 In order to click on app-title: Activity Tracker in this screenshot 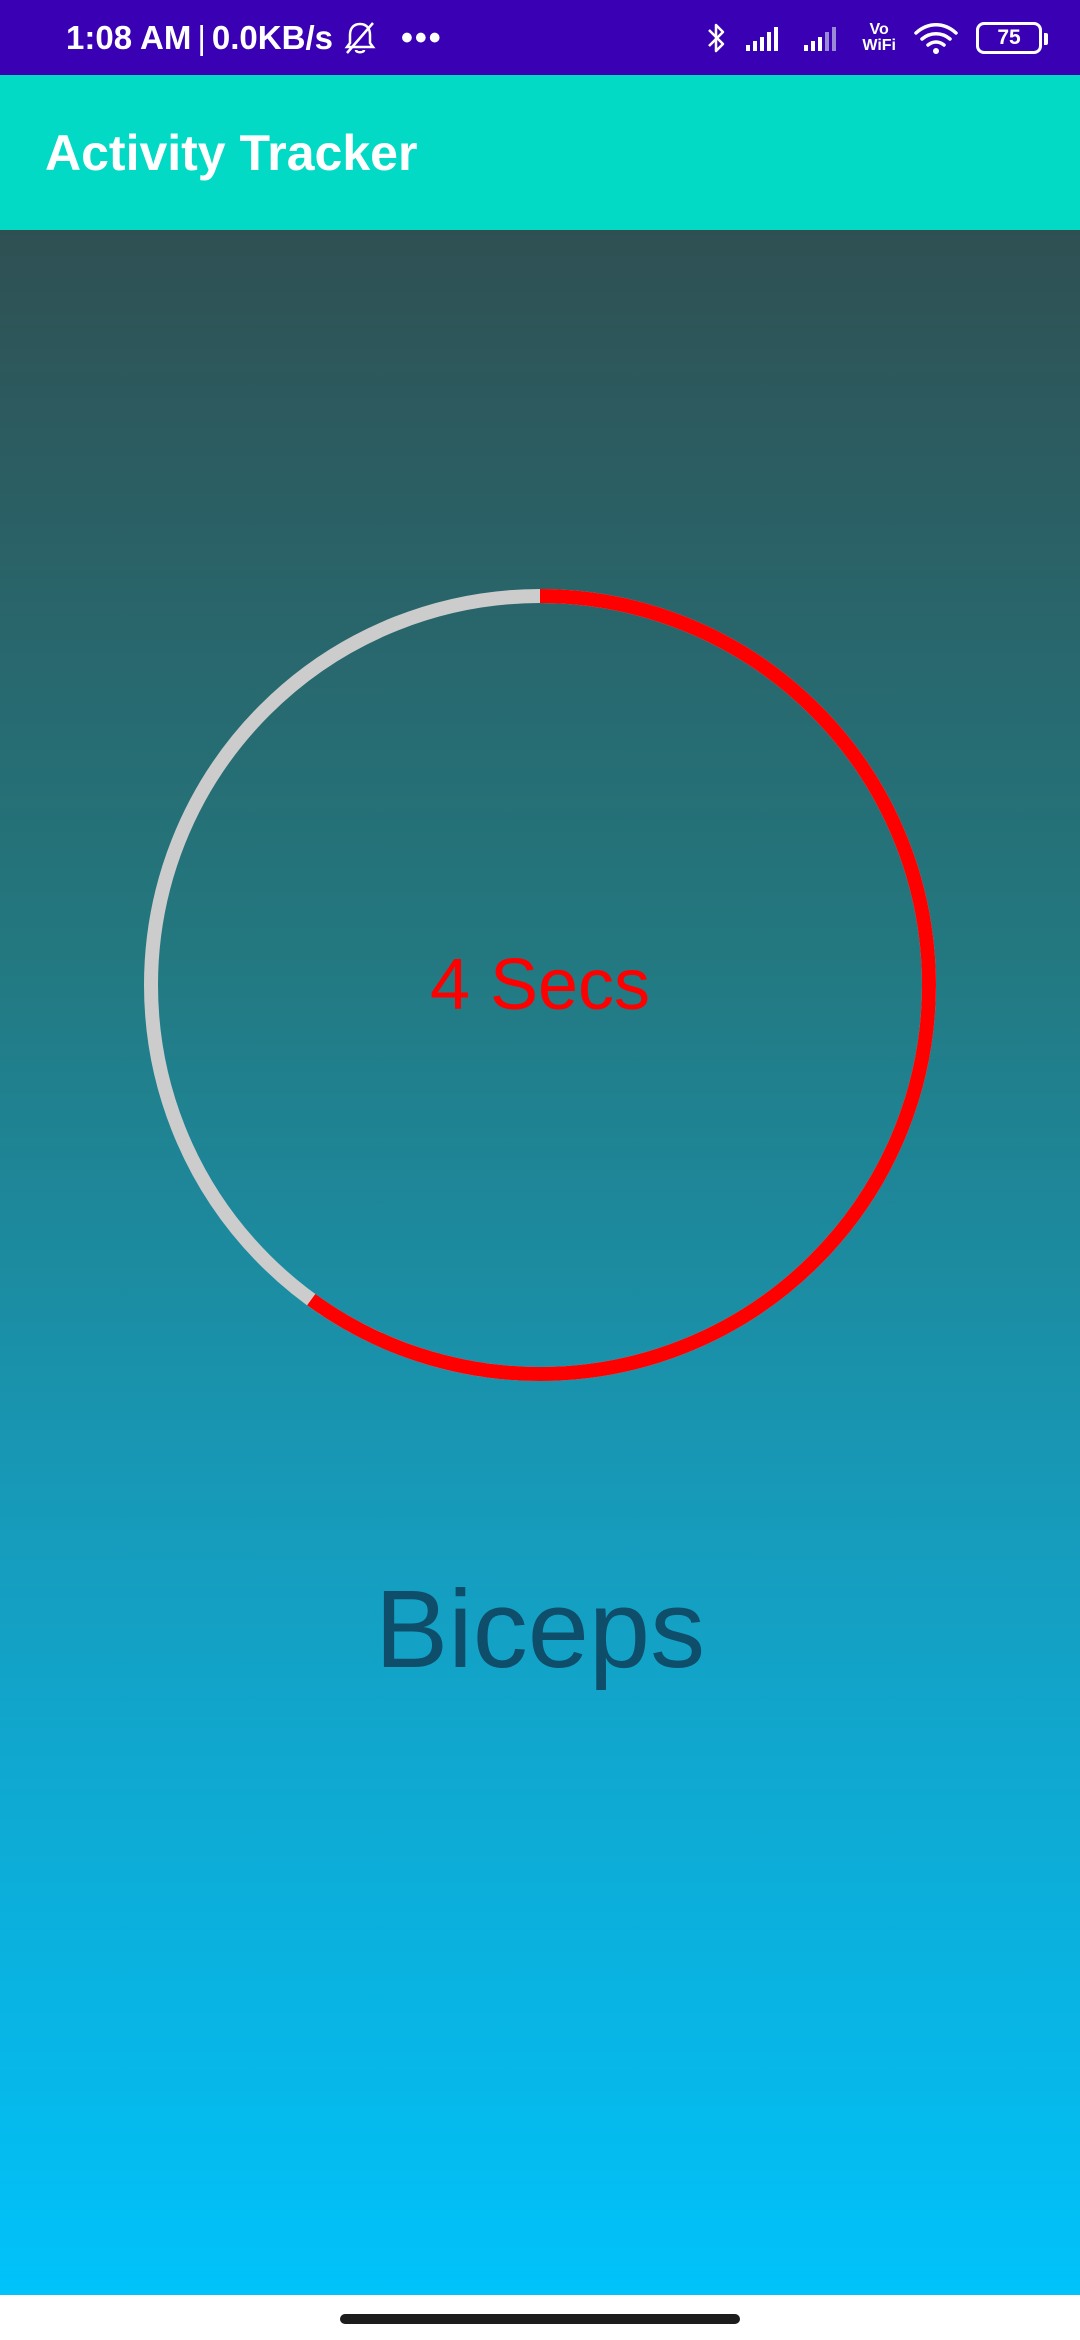, I will do `click(231, 152)`.